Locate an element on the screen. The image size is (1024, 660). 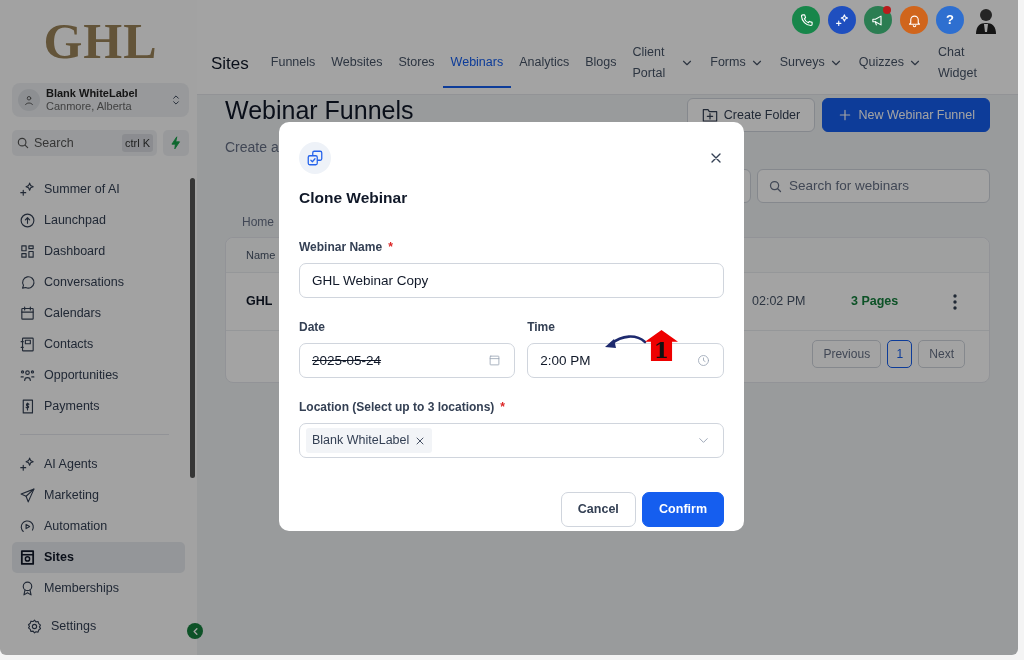
field-label: Time is located at coordinates (541, 328).